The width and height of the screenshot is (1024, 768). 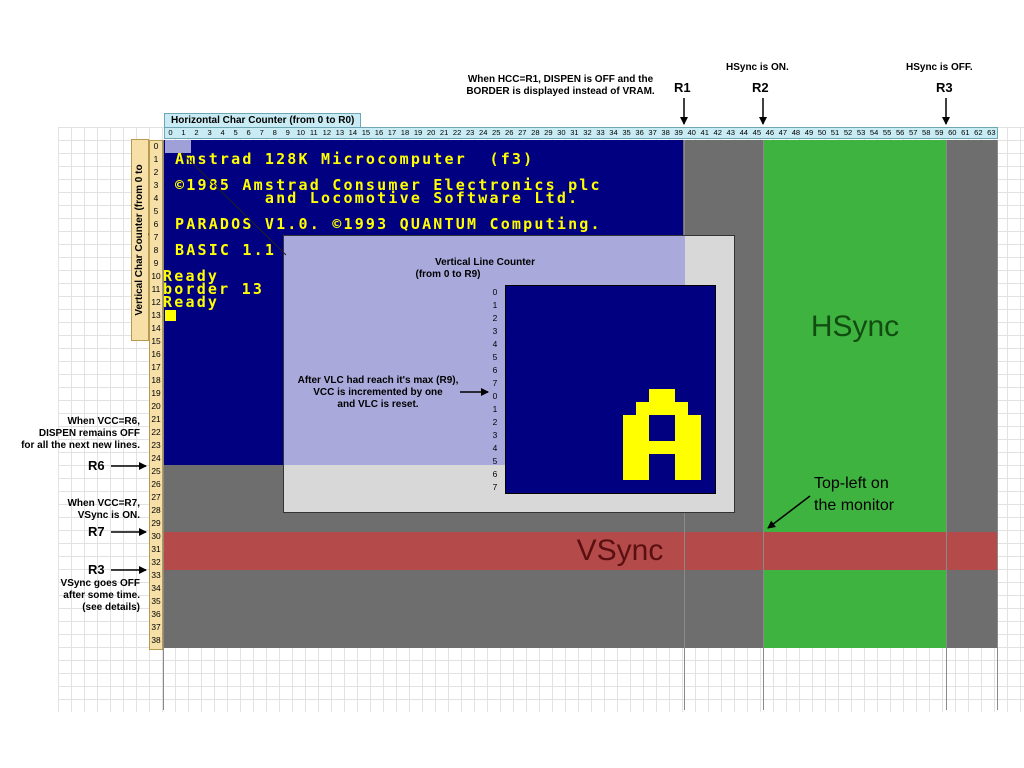 What do you see at coordinates (789, 512) in the screenshot?
I see `monitor-arrow` at bounding box center [789, 512].